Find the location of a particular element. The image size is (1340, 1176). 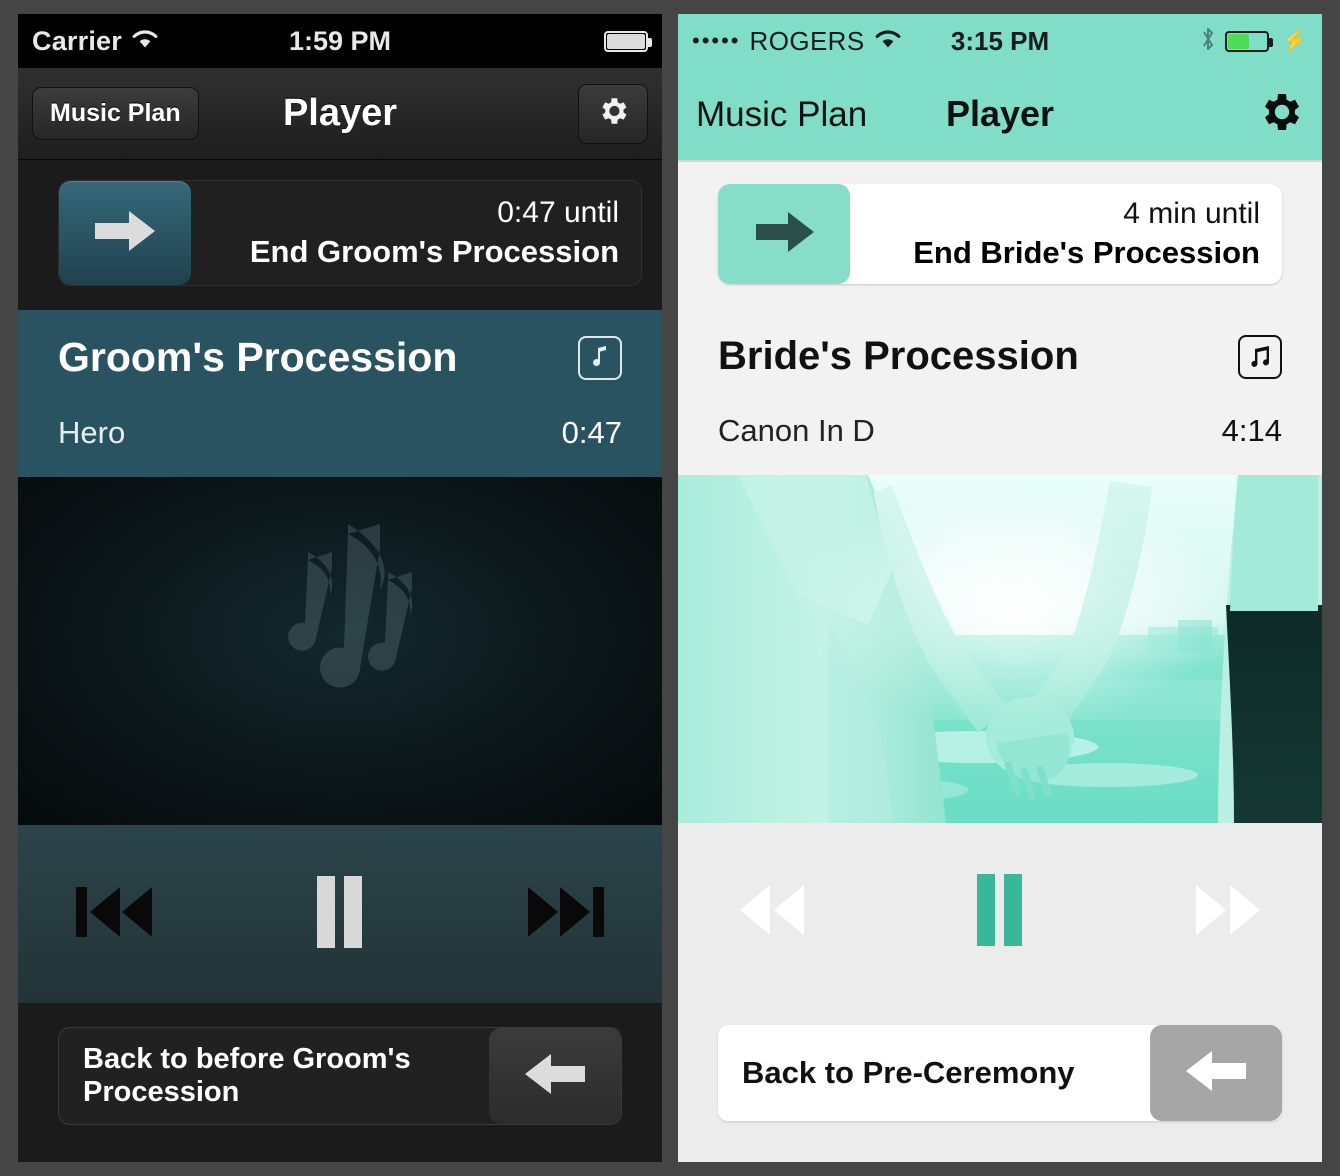

bottom-bar-light: Back to Pre-Ceremony is located at coordinates (1000, 1077).